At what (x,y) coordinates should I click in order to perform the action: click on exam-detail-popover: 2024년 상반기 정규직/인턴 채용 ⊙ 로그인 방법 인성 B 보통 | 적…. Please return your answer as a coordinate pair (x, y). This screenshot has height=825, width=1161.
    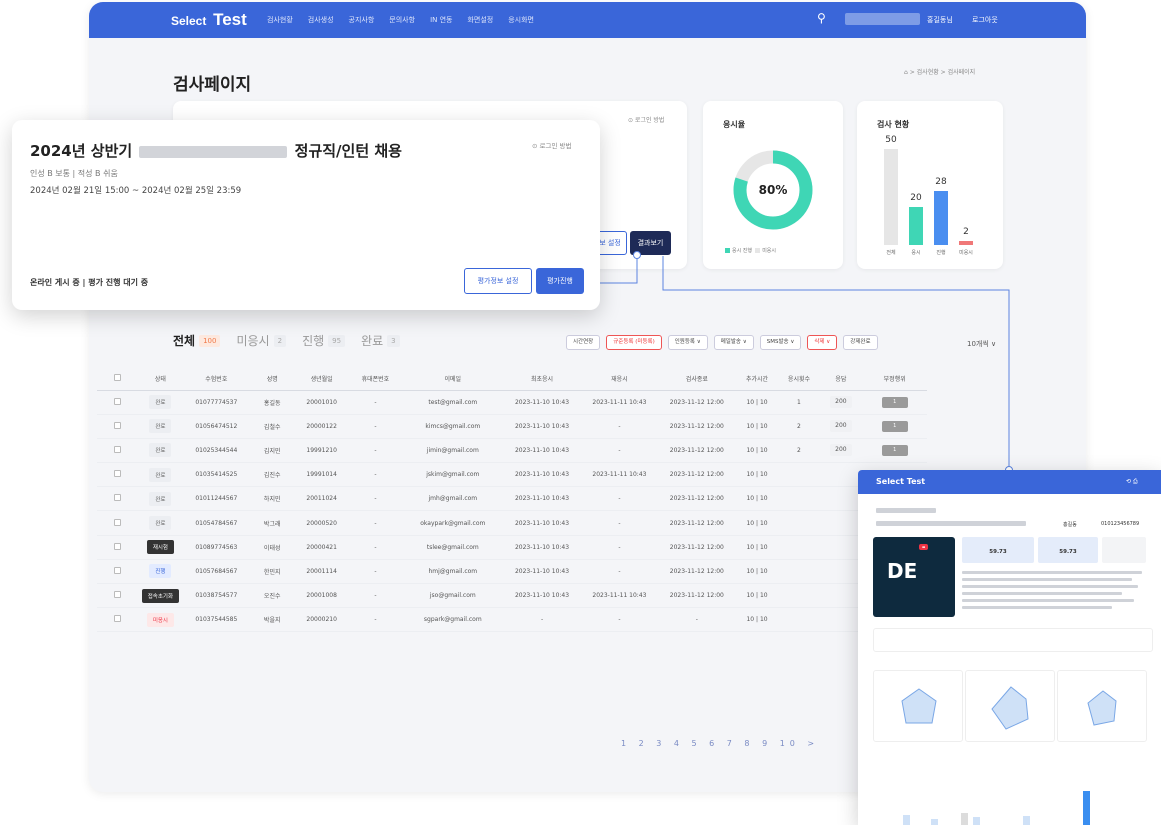
    Looking at the image, I should click on (306, 215).